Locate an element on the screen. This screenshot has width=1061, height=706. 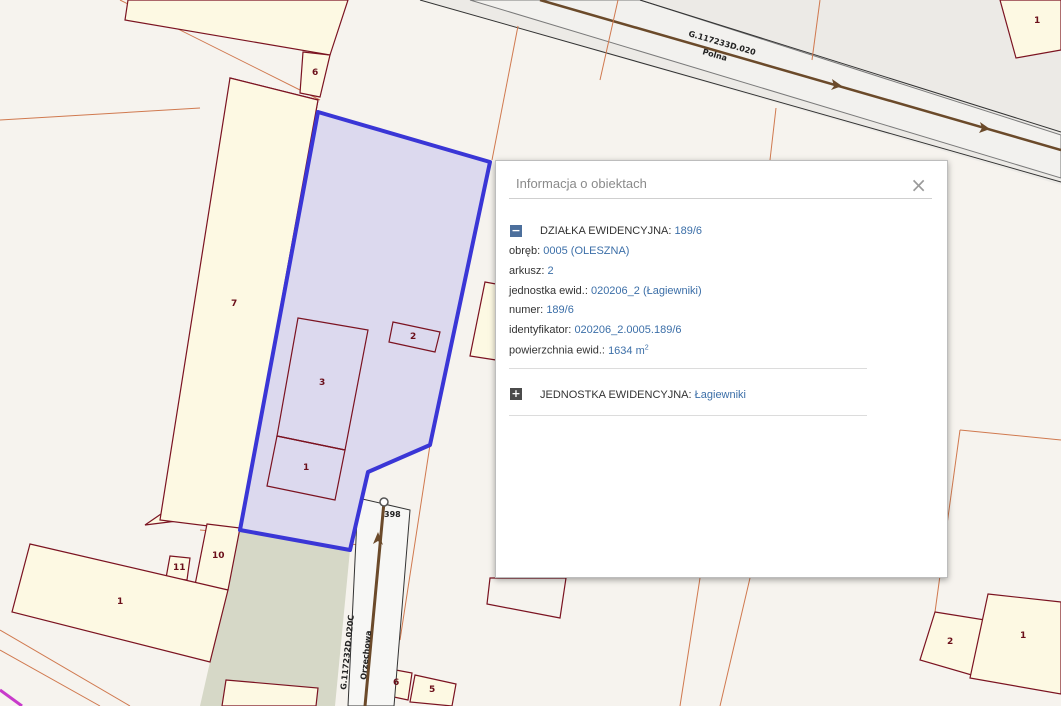
section-jednostka: + JEDNOSTKA EWIDENCYJNA: Łagiewniki is located at coordinates (688, 402).